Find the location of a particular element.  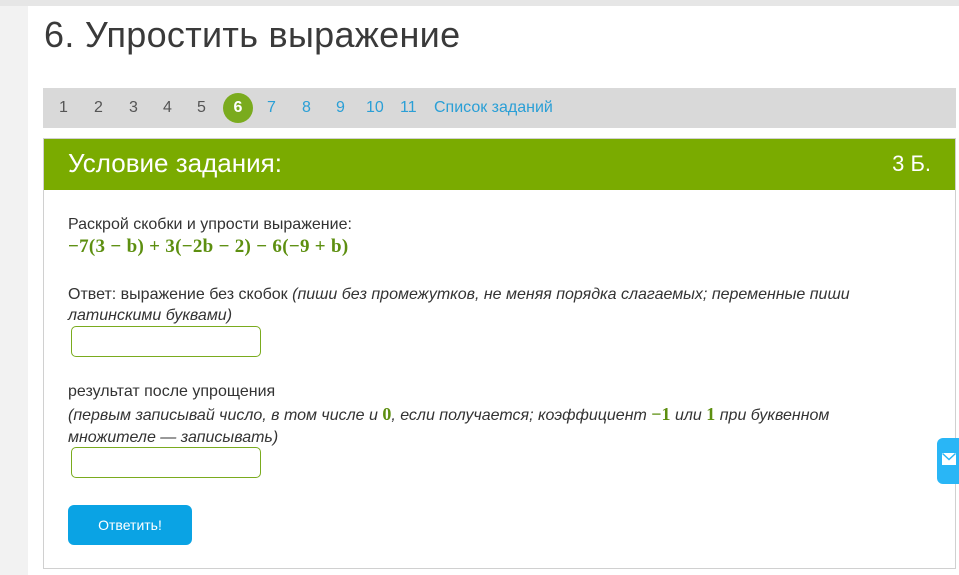

pager-item-6-active: 6 is located at coordinates (238, 108).